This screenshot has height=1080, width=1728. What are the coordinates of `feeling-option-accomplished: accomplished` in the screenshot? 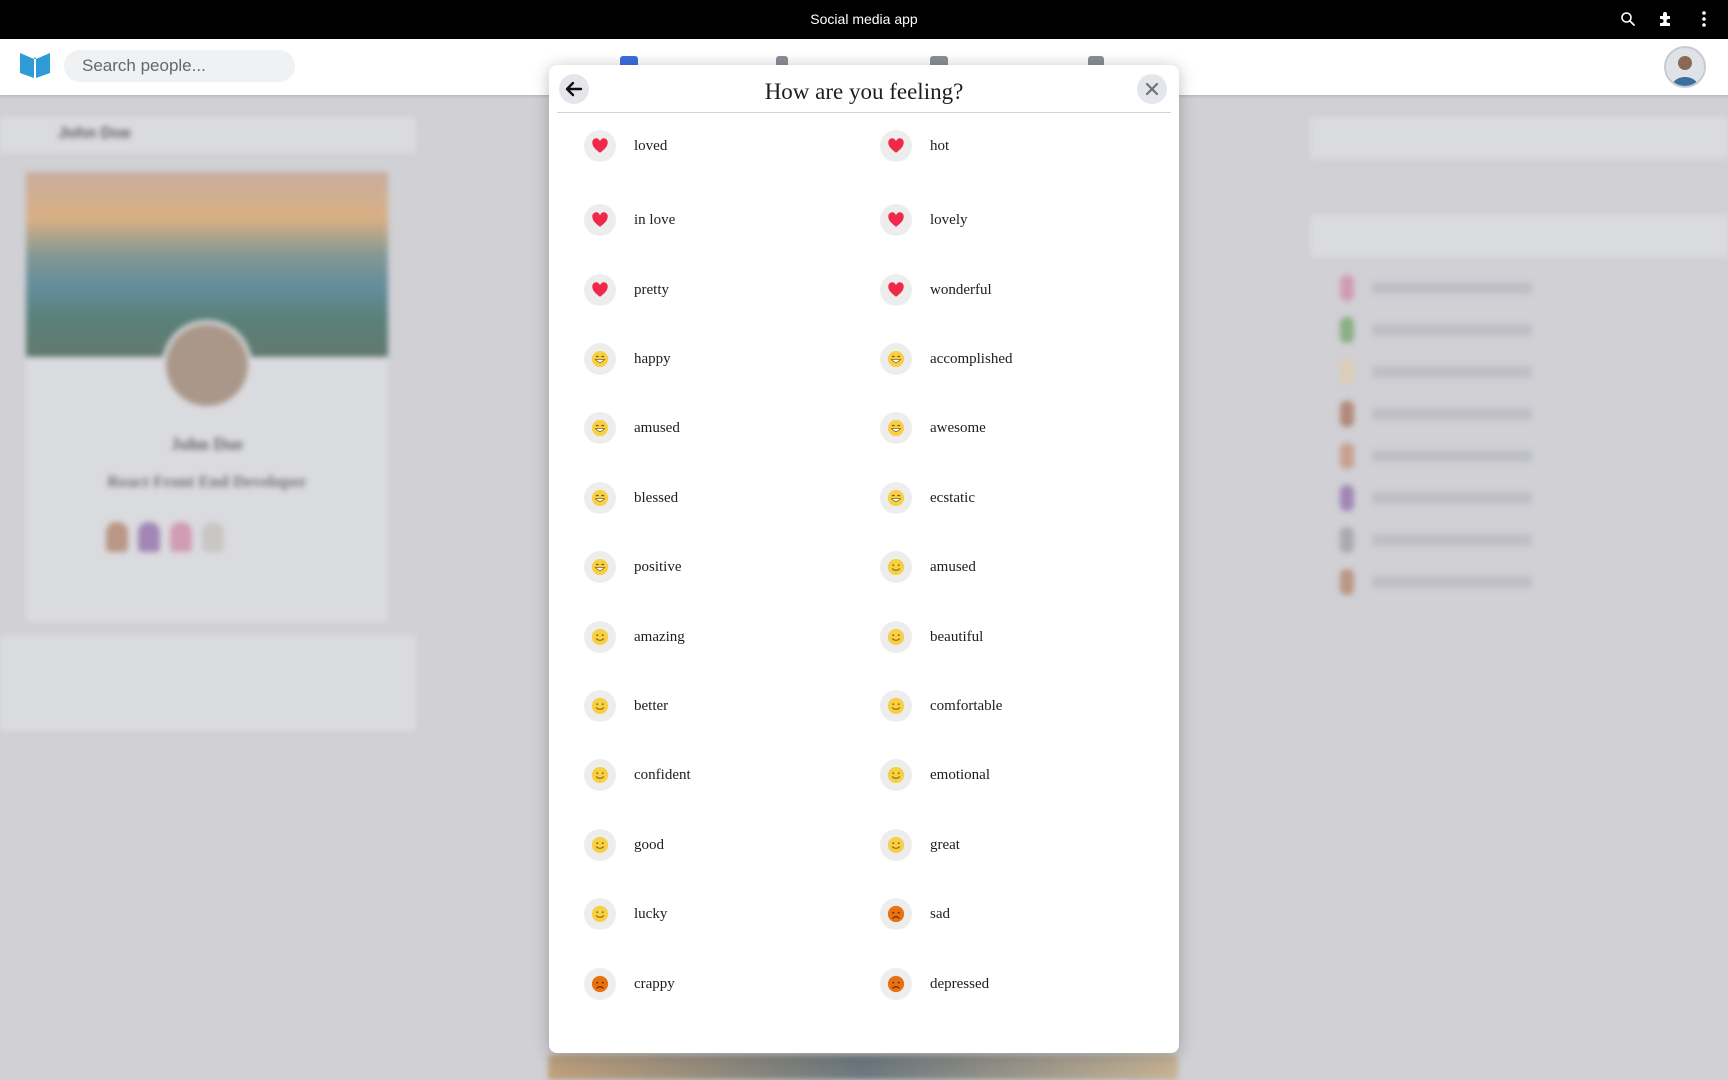 It's located at (1005, 359).